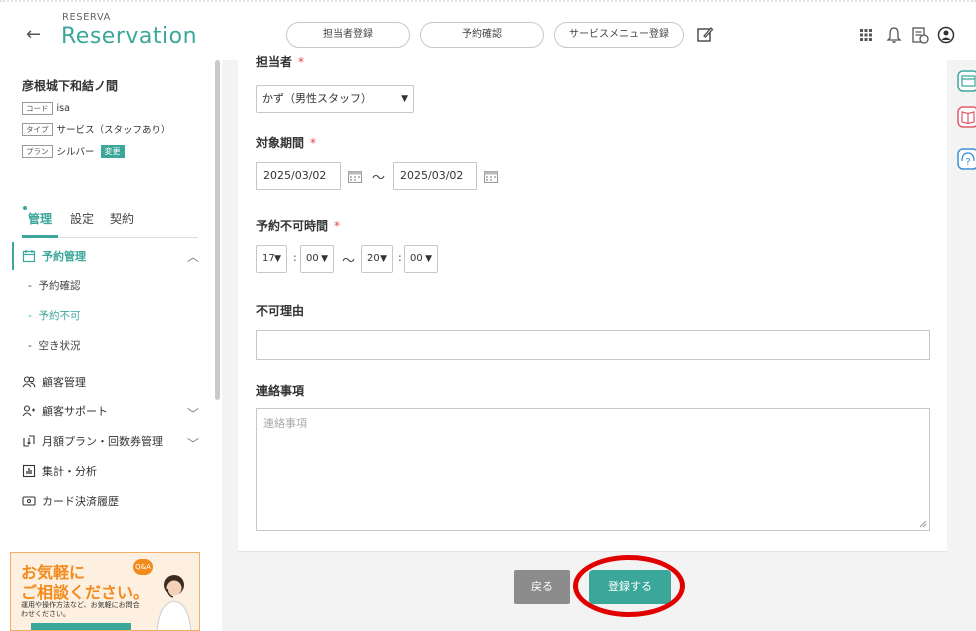 The height and width of the screenshot is (631, 976). Describe the element at coordinates (193, 256) in the screenshot. I see `chevron-up-icon: ︿` at that location.